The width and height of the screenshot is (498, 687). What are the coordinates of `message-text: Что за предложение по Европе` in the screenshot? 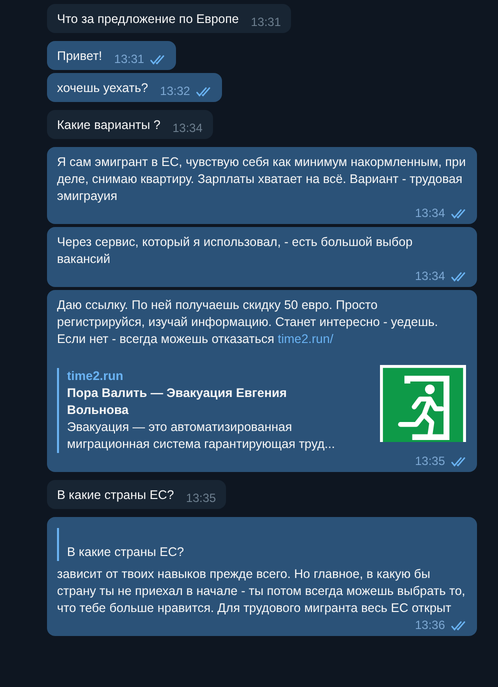 It's located at (148, 19).